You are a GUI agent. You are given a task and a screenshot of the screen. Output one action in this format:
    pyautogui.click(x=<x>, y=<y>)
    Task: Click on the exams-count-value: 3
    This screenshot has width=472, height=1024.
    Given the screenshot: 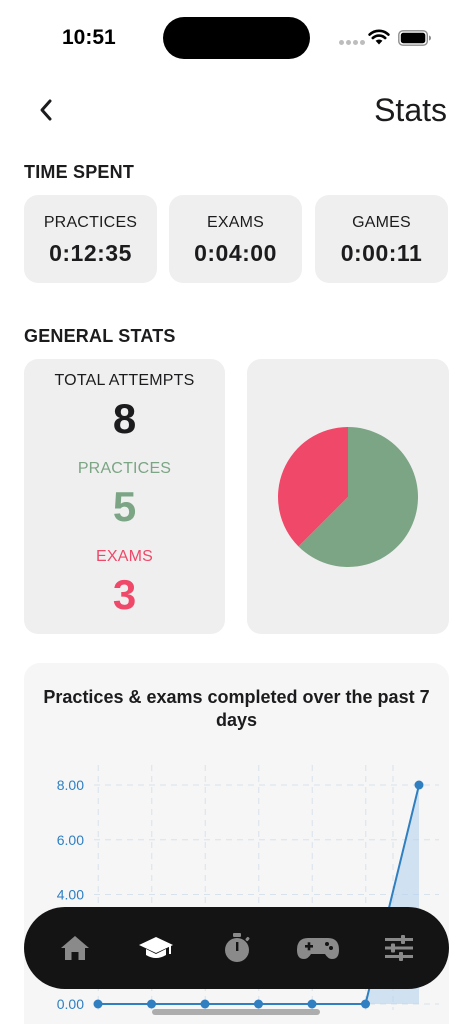 What is the action you would take?
    pyautogui.click(x=124, y=594)
    